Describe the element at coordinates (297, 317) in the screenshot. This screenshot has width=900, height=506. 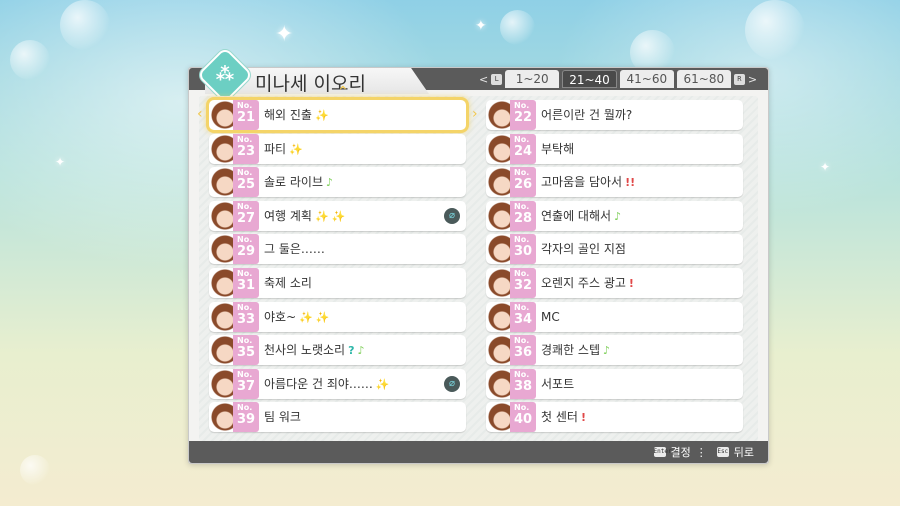
I see `episode-title: 야호~ ✨ ✨` at that location.